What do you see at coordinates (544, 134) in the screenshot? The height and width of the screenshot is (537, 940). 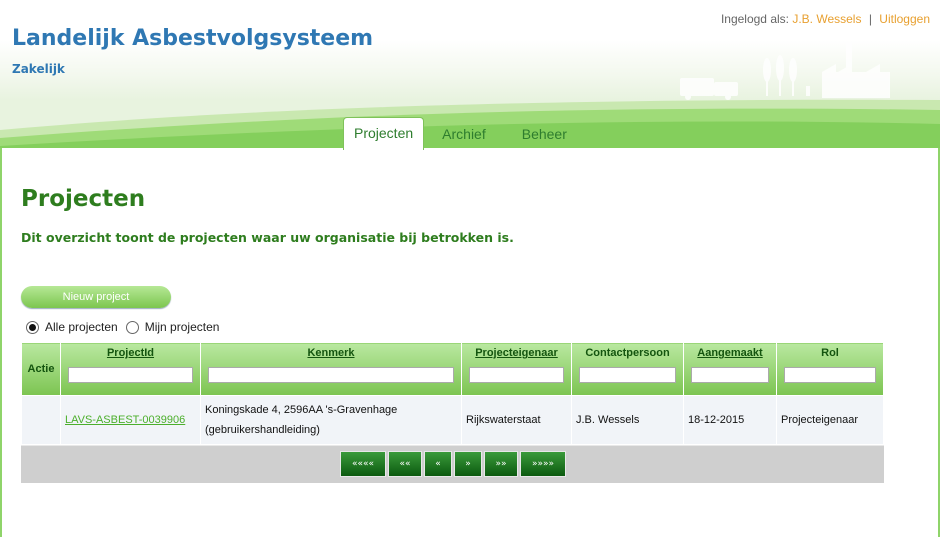 I see `tab-beheer: Beheer` at bounding box center [544, 134].